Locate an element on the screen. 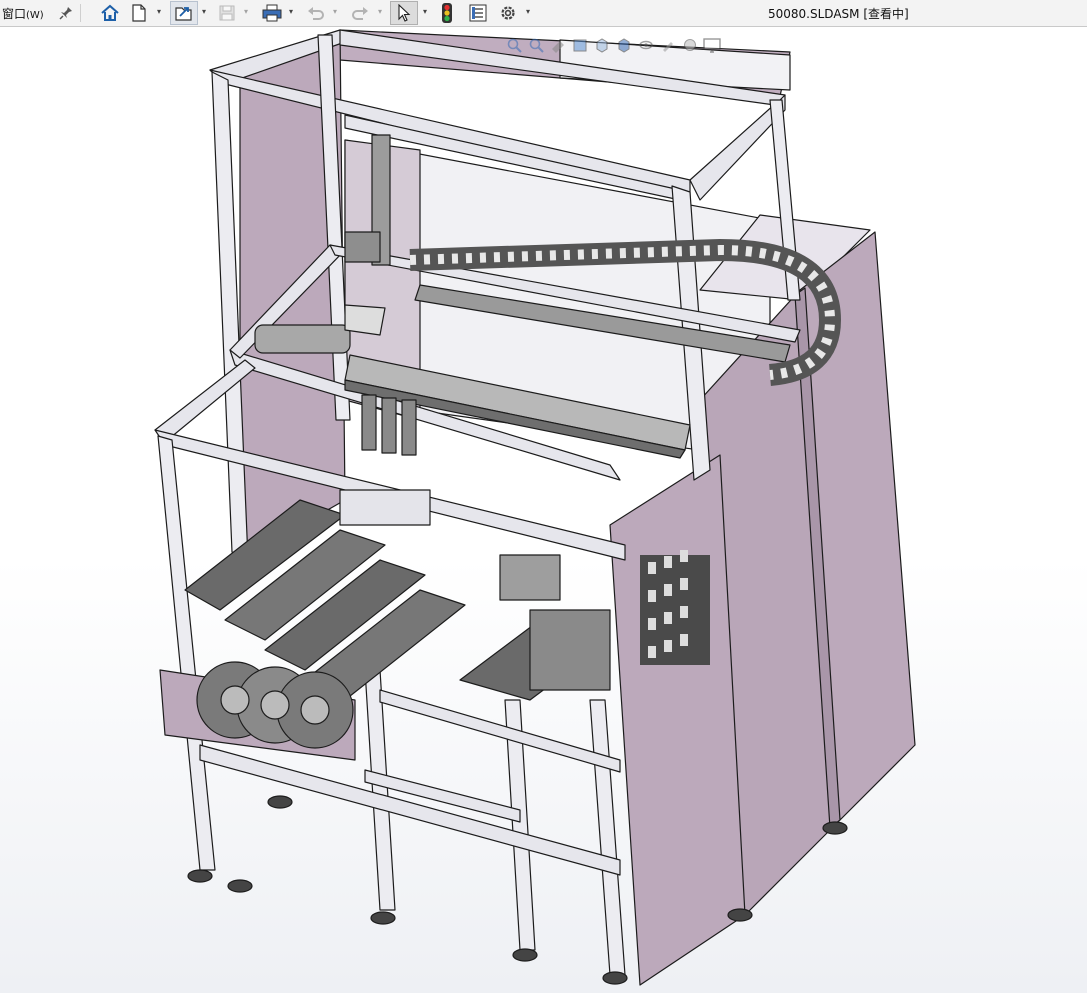  bottom-rail-front is located at coordinates (410, 810).